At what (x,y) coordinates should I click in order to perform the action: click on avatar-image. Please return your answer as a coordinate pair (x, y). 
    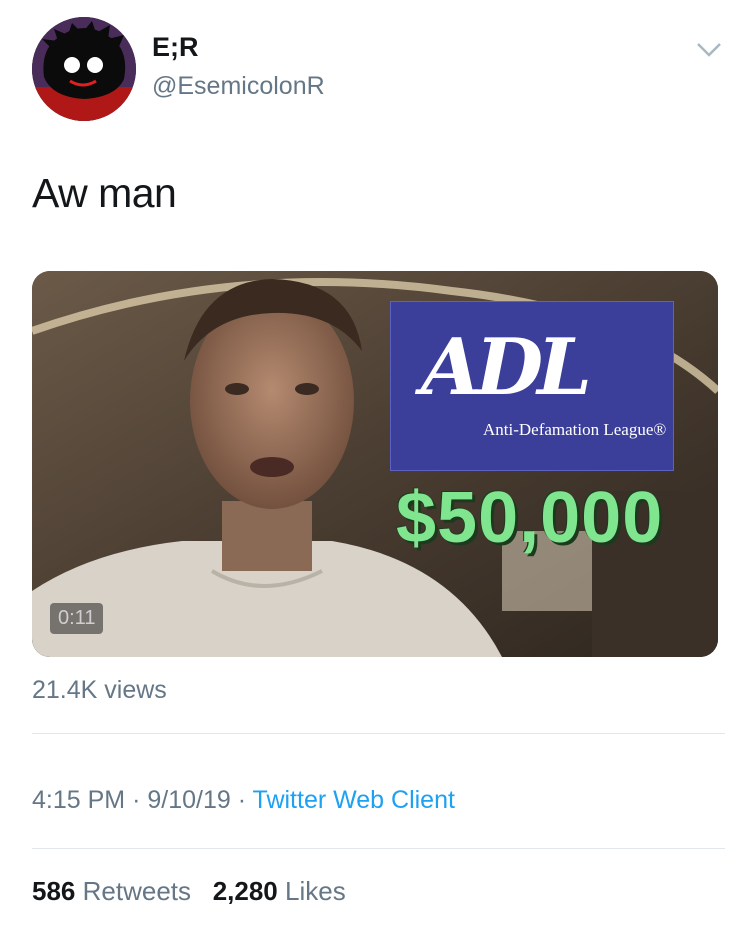
    Looking at the image, I should click on (84, 69).